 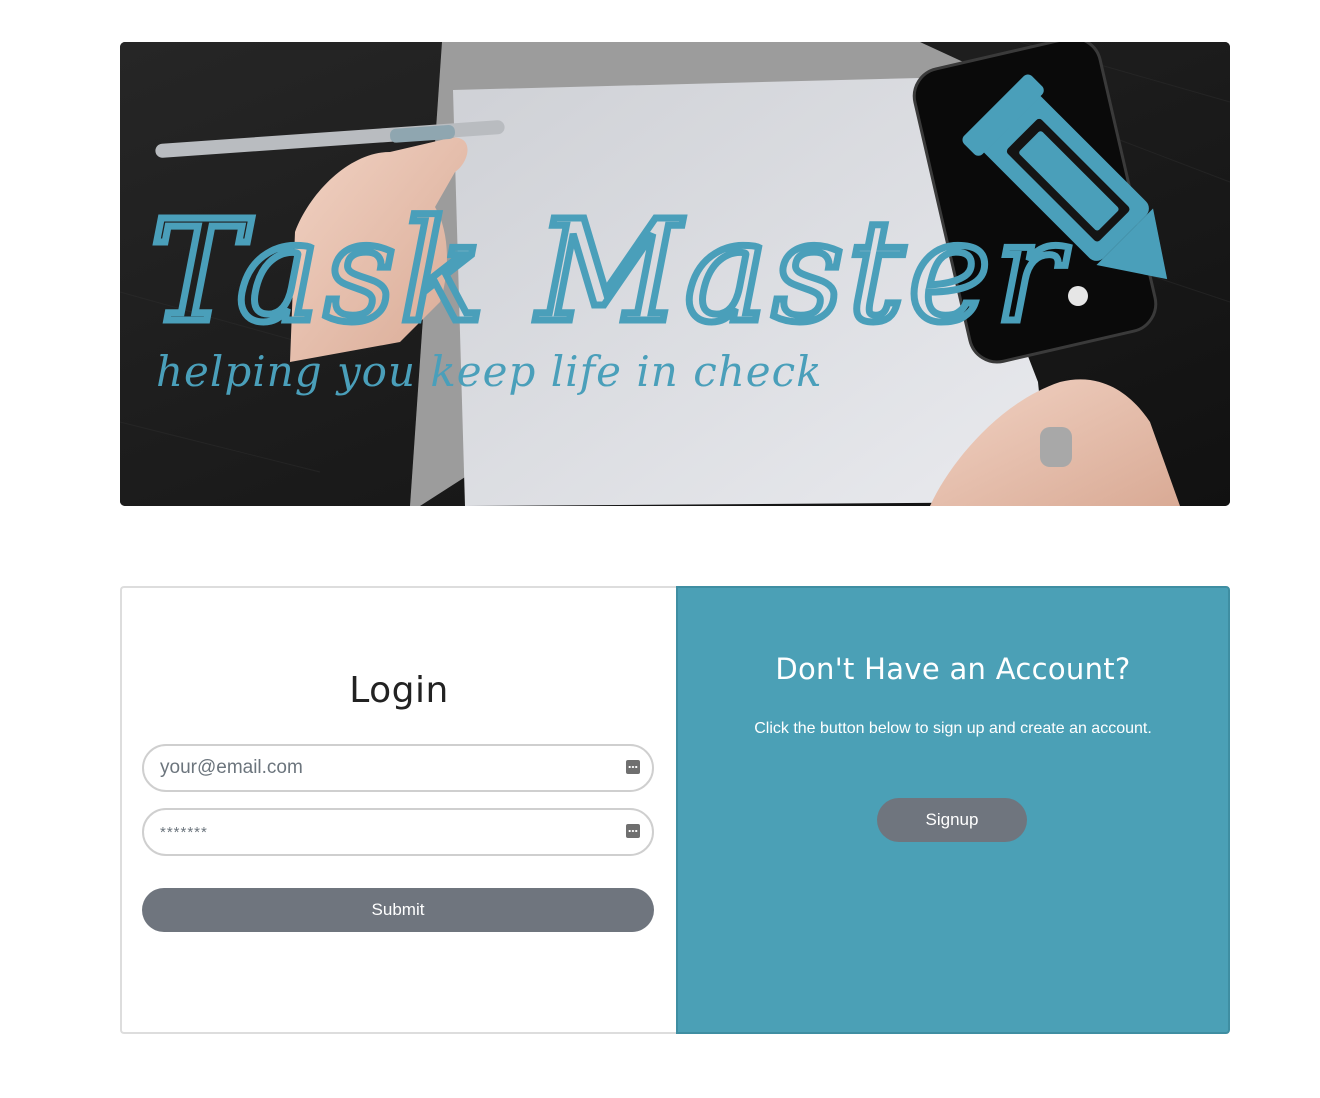 I want to click on password-field-wrapper, so click(x=398, y=832).